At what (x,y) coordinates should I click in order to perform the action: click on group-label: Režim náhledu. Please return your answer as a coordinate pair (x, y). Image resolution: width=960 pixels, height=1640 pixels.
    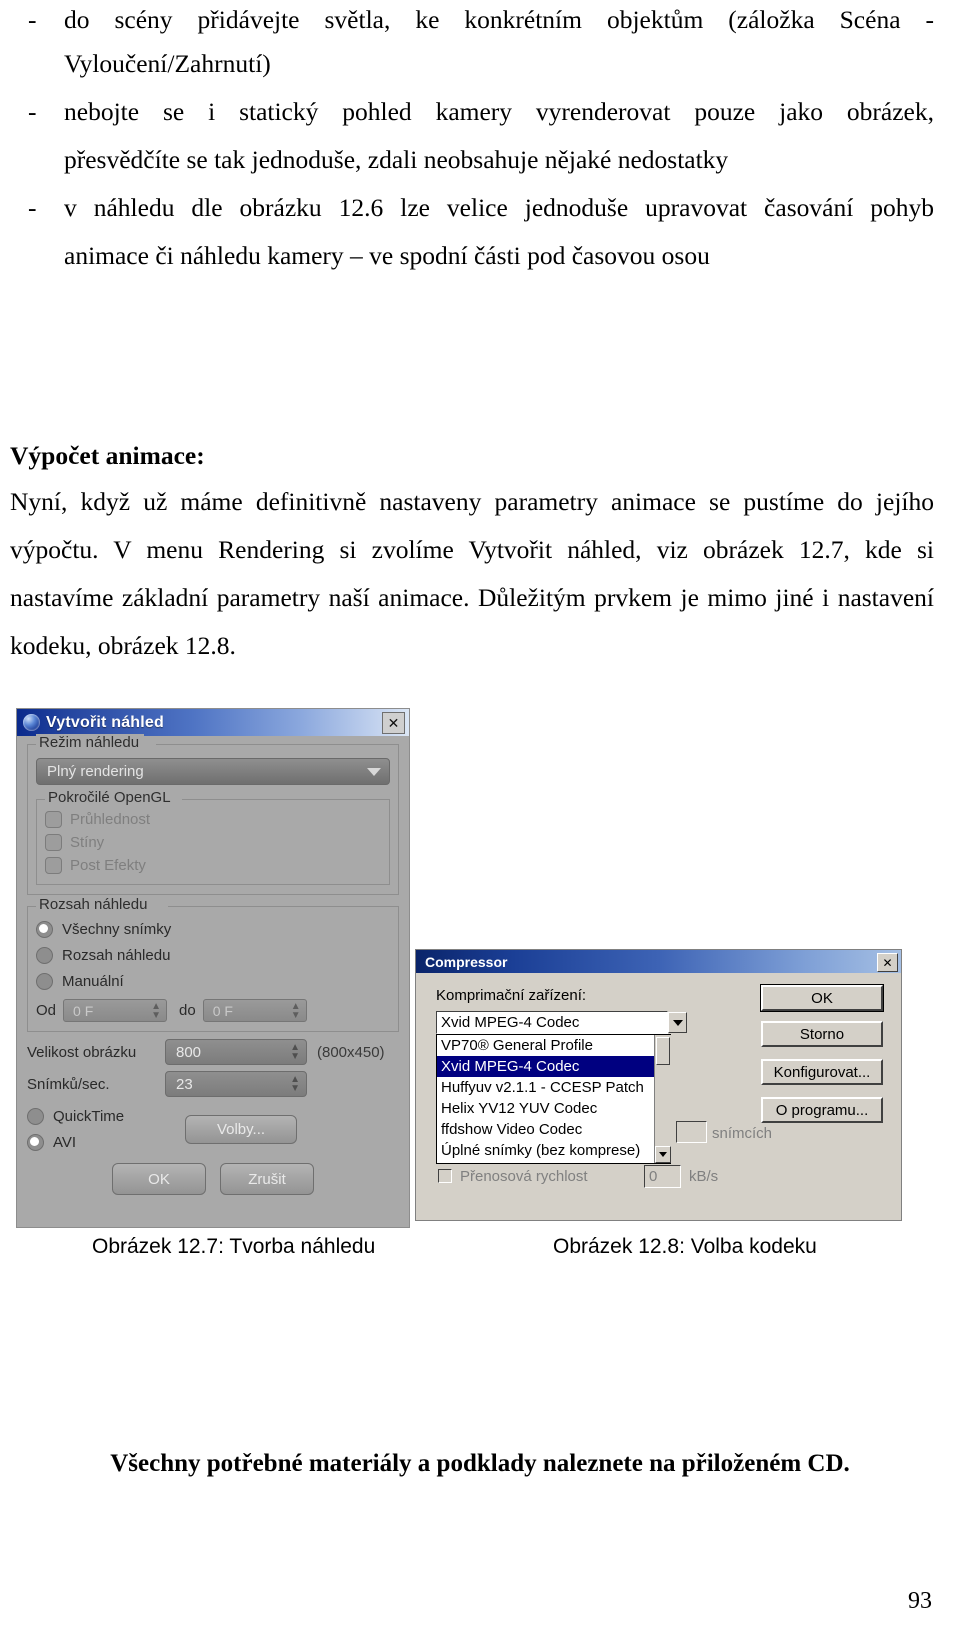
    Looking at the image, I should click on (90, 742).